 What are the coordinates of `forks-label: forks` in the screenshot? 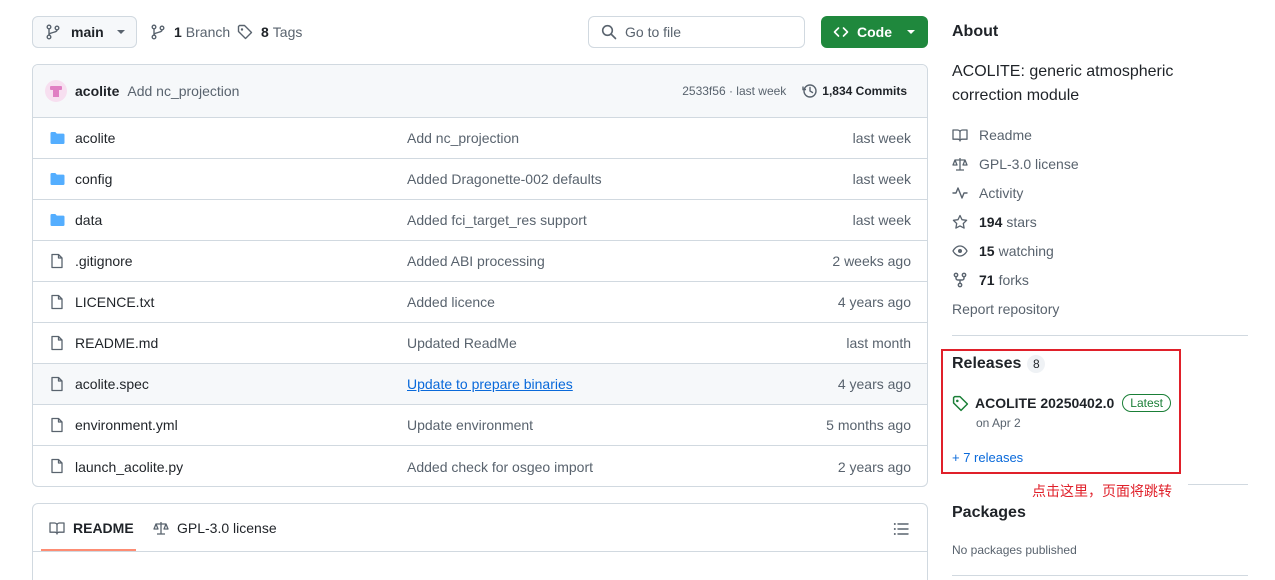 It's located at (1013, 280).